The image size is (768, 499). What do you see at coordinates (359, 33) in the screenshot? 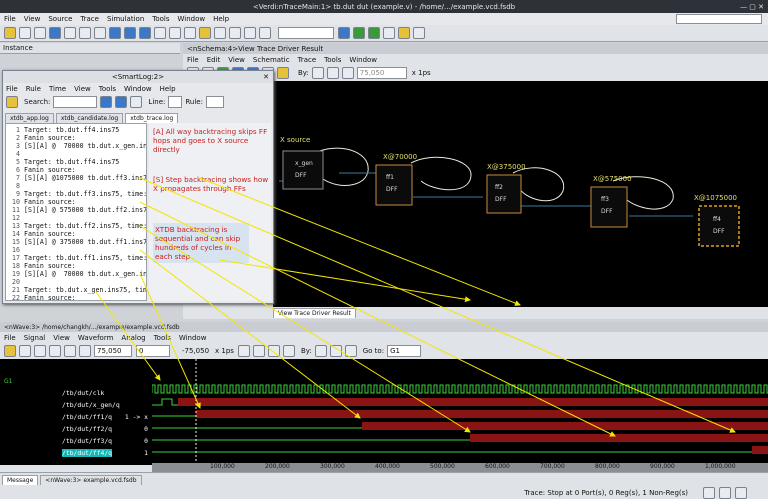
I see `run-icon` at bounding box center [359, 33].